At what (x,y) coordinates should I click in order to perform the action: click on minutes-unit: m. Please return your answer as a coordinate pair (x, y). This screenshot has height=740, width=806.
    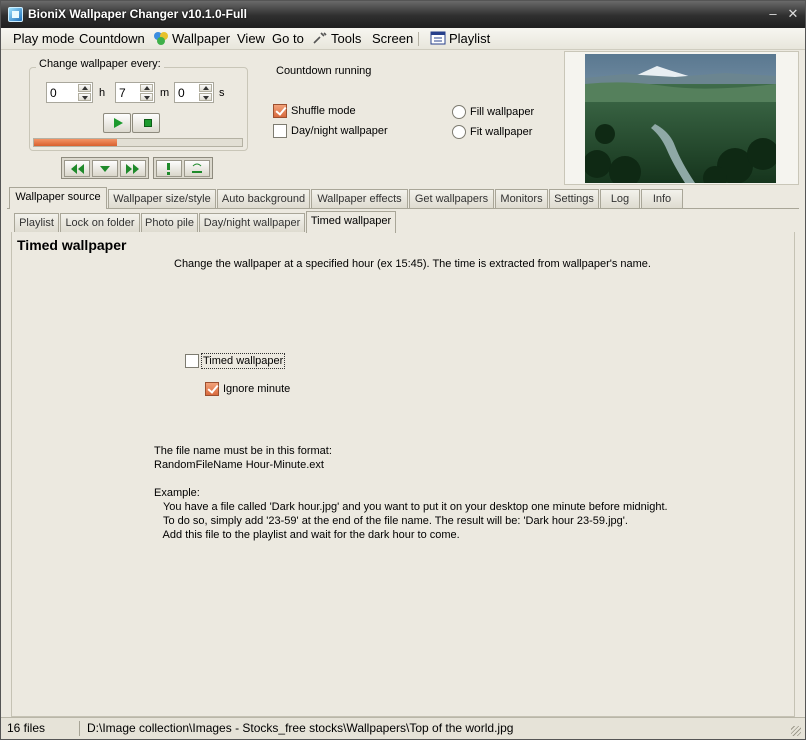
    Looking at the image, I should click on (165, 93).